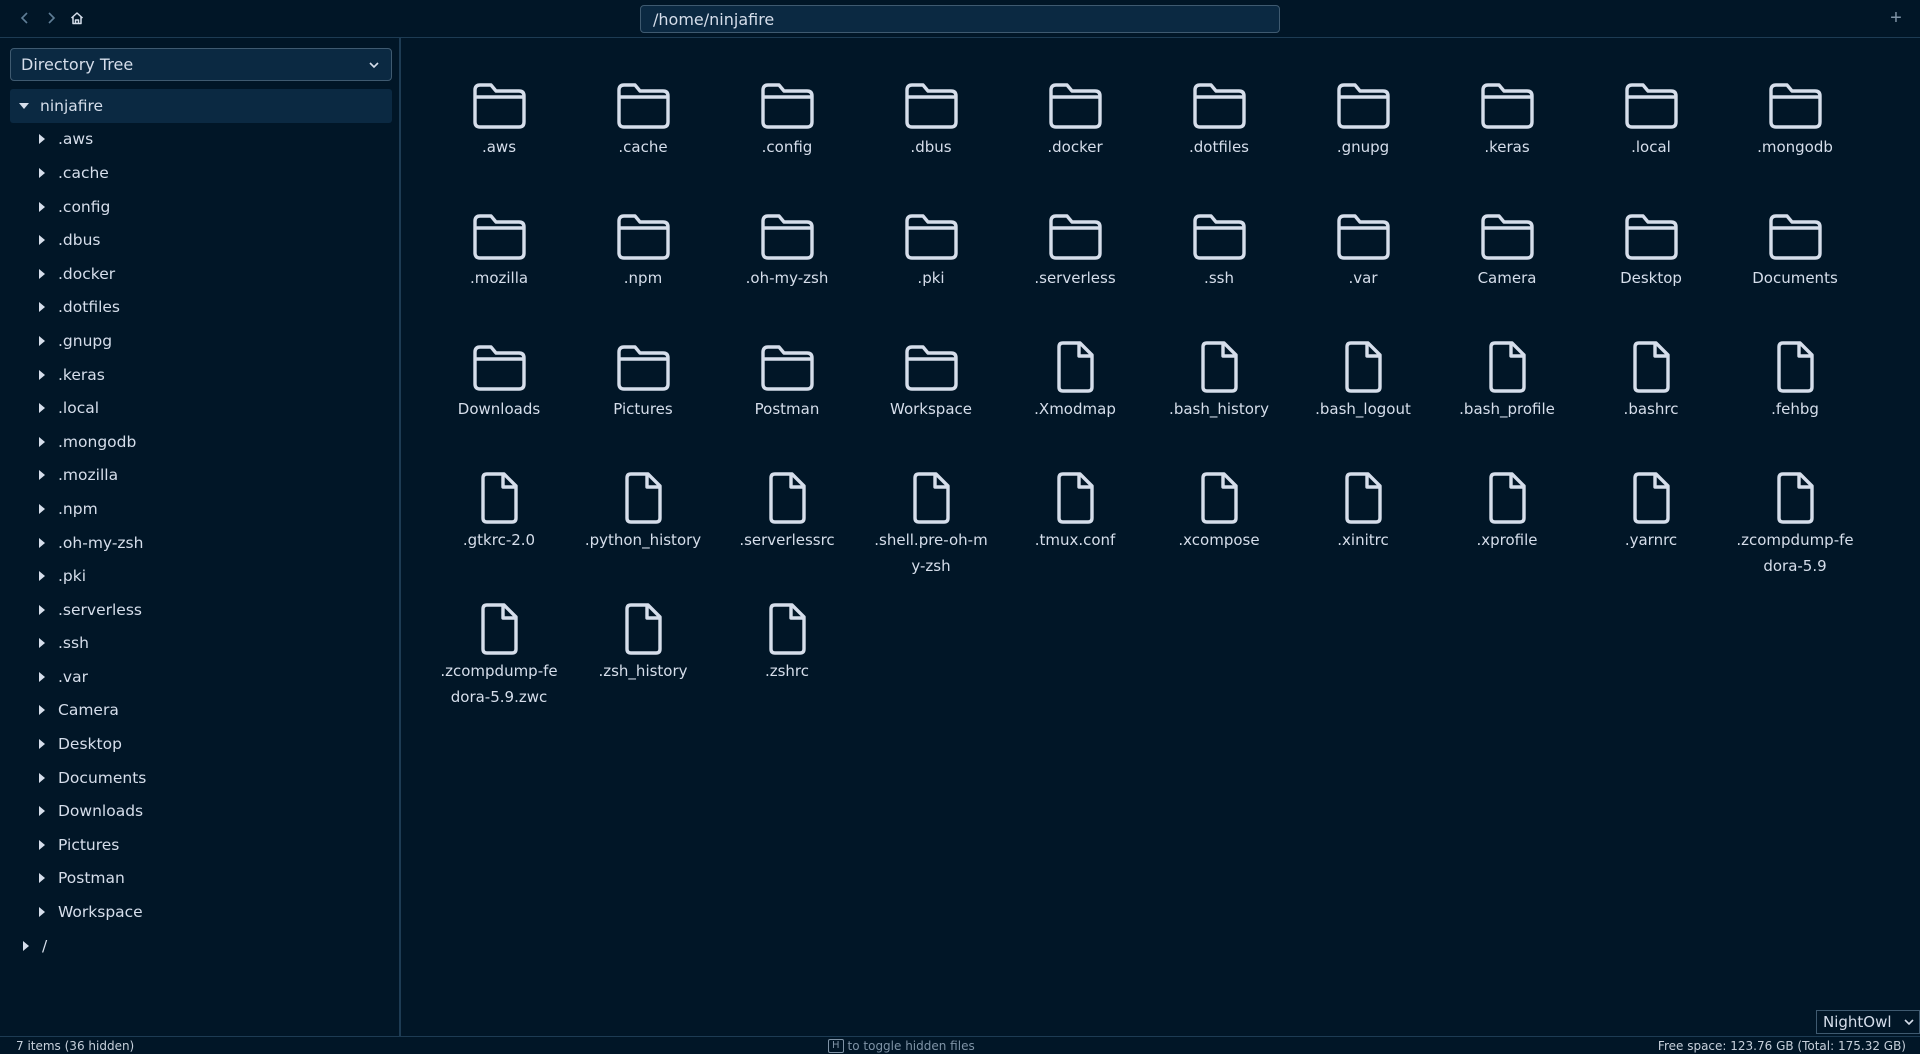 This screenshot has width=1920, height=1054. Describe the element at coordinates (1795, 268) in the screenshot. I see `folder-item: Documents` at that location.